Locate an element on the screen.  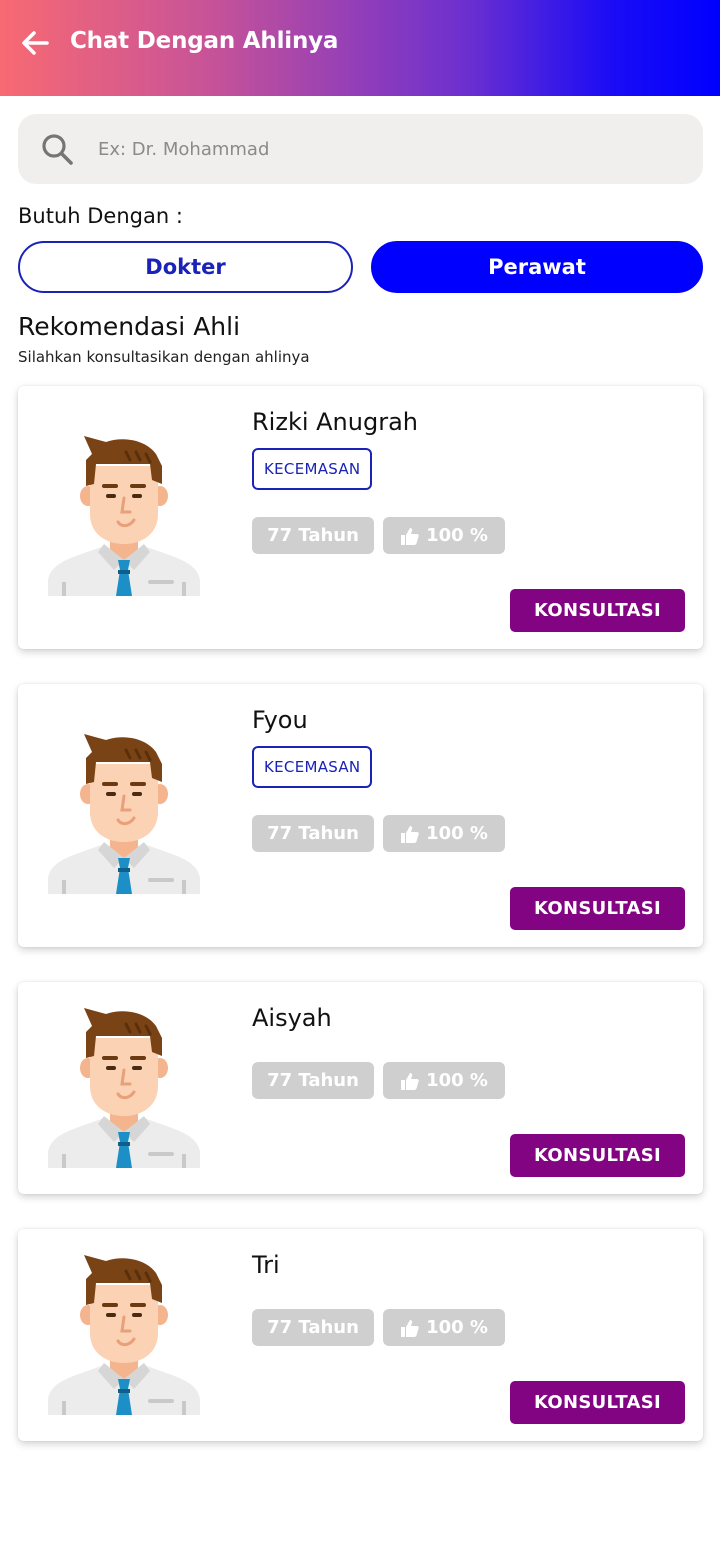
filter-perawat-button: Perawat is located at coordinates (537, 267).